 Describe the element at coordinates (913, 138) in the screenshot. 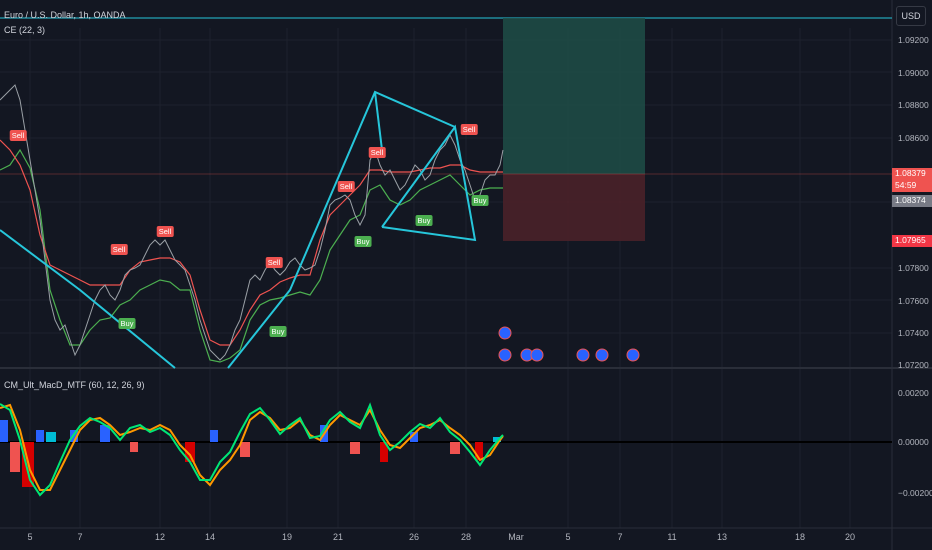

I see `price-label: 1.08600` at that location.